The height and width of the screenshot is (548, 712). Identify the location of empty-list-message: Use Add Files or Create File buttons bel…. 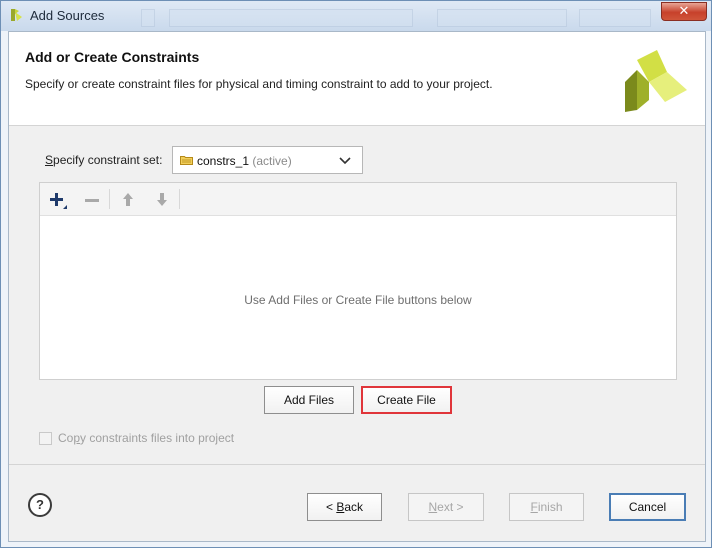
(358, 300).